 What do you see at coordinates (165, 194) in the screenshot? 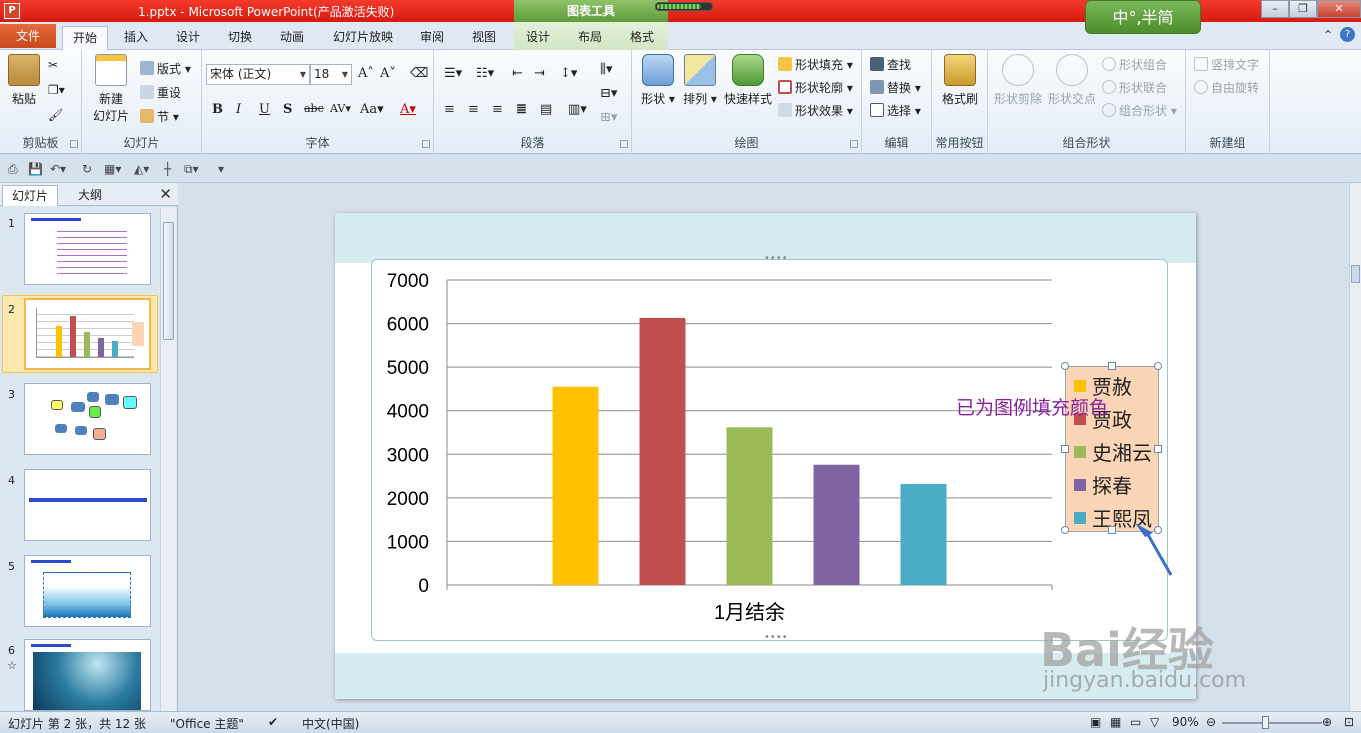
I see `pane-close-icon: ✕` at bounding box center [165, 194].